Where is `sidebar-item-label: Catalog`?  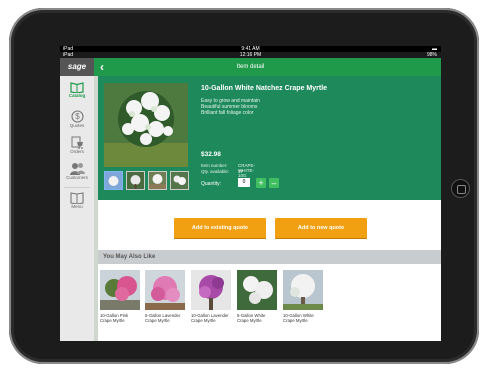
sidebar-item-label: Catalog is located at coordinates (77, 95).